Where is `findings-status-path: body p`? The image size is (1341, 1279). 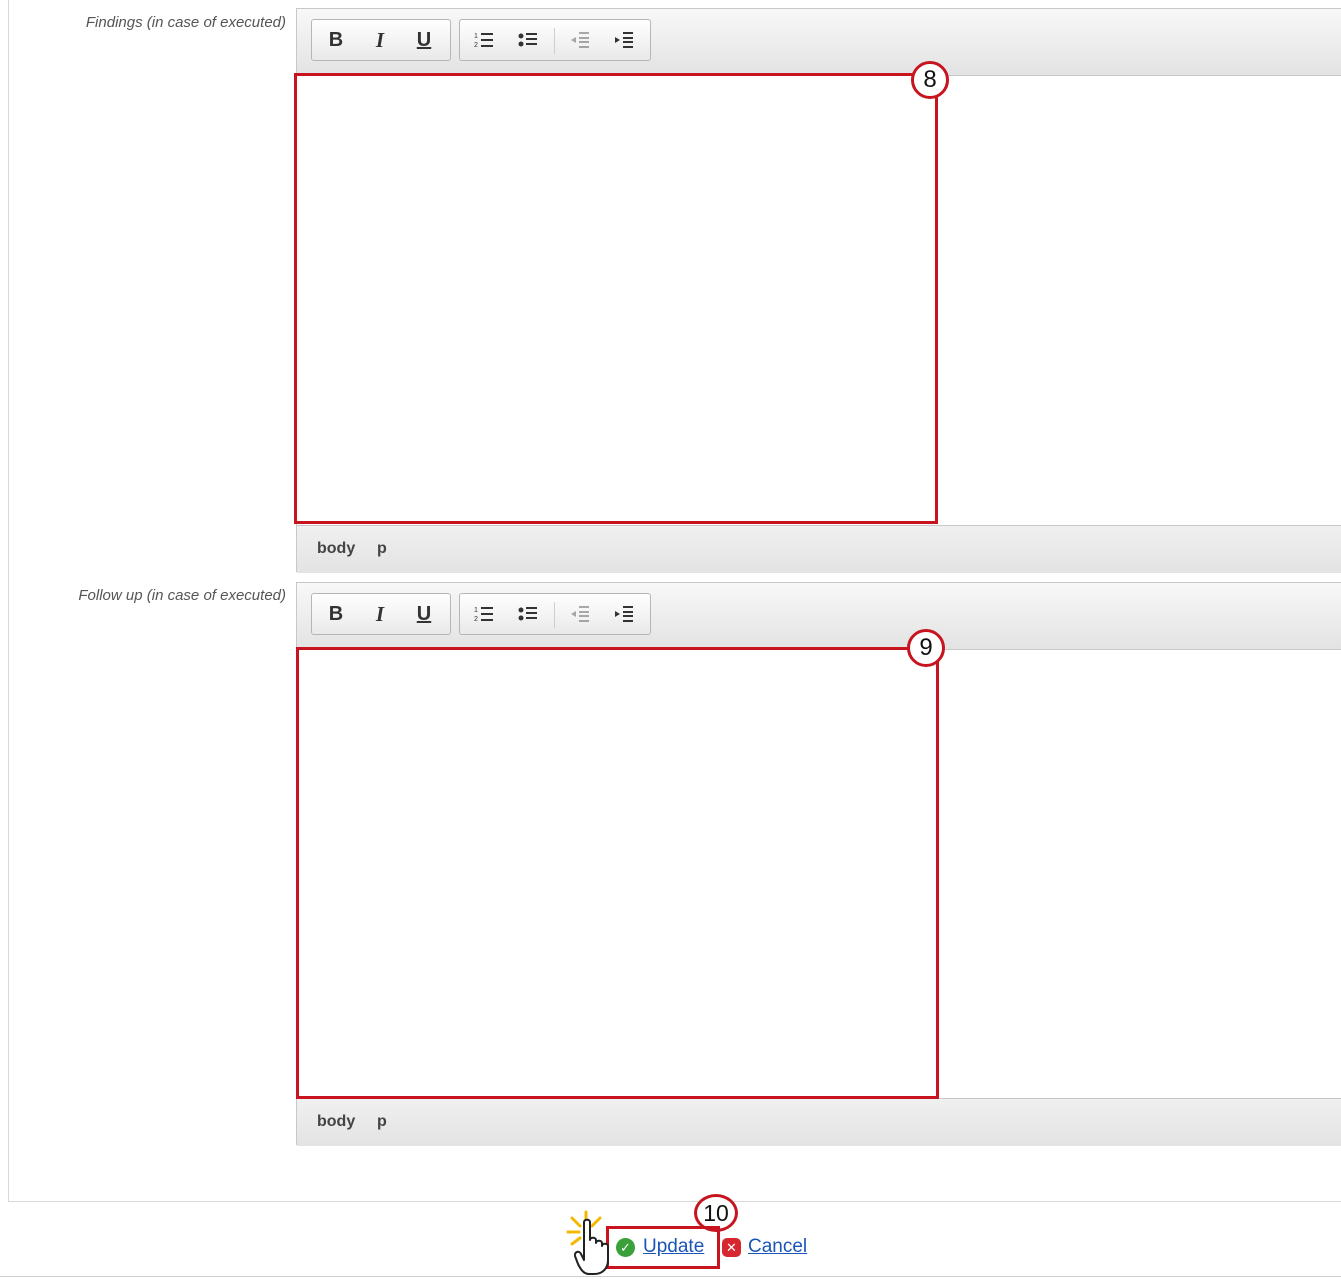 findings-status-path: body p is located at coordinates (819, 549).